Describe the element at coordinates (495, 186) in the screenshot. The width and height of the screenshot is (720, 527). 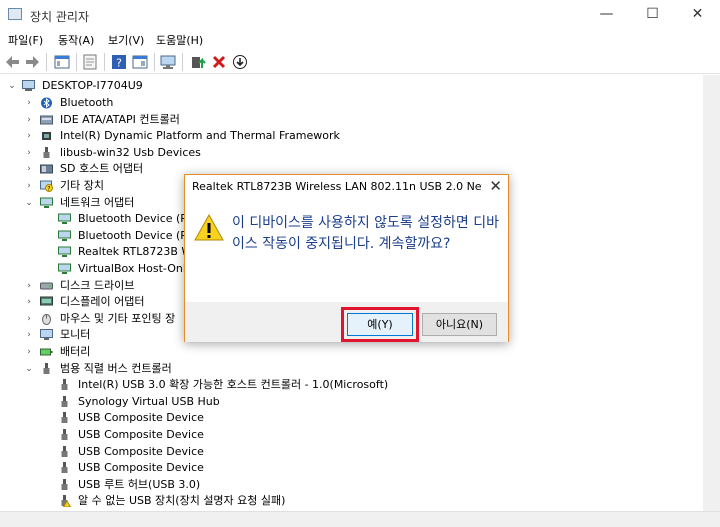
I see `dialog-close-button: ✕` at that location.